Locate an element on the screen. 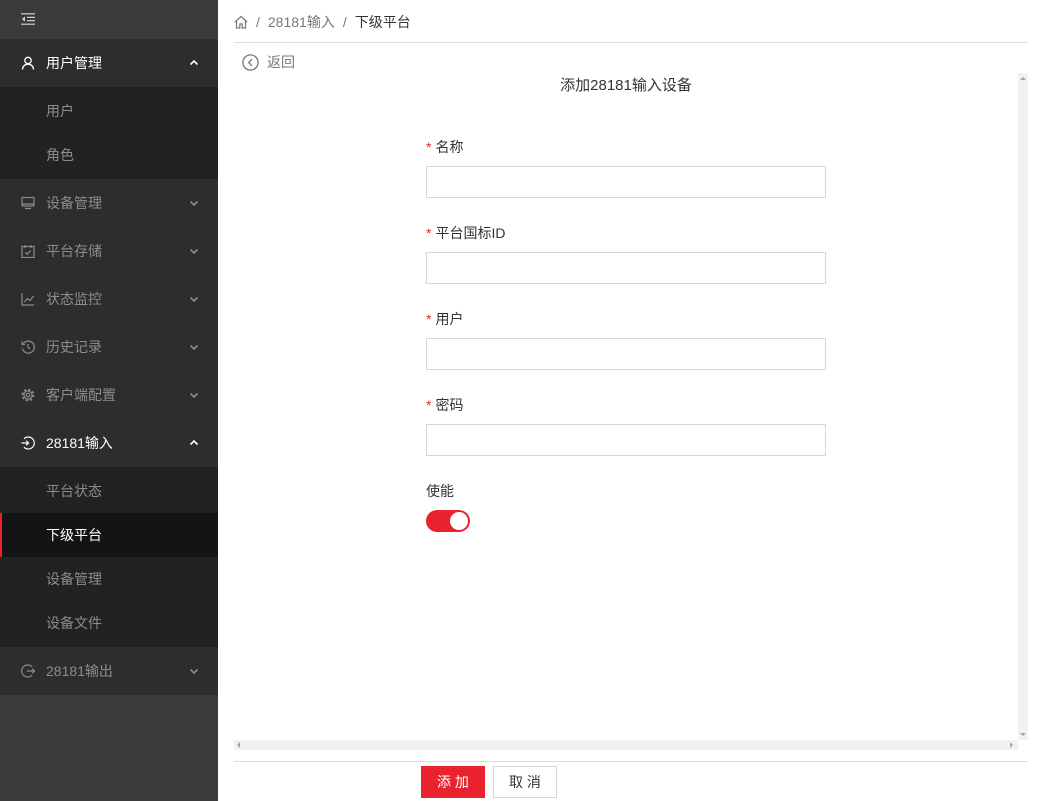 This screenshot has height=801, width=1040. home-icon is located at coordinates (241, 22).